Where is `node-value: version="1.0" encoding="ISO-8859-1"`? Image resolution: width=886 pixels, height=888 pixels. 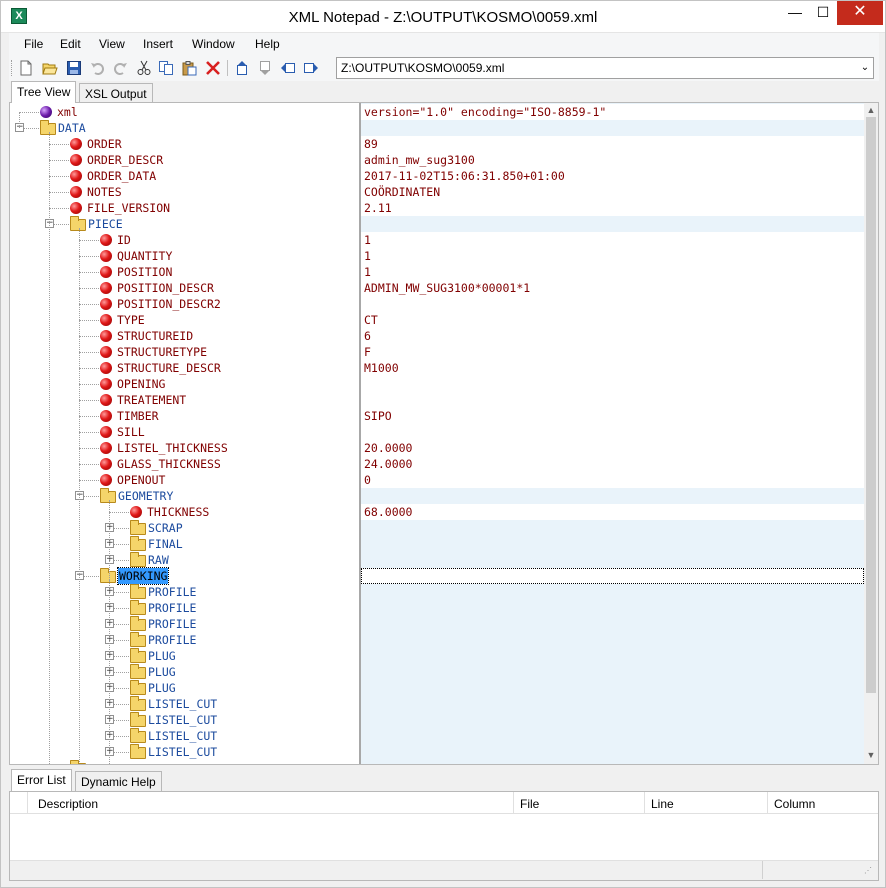
node-value: version="1.0" encoding="ISO-8859-1" is located at coordinates (612, 112).